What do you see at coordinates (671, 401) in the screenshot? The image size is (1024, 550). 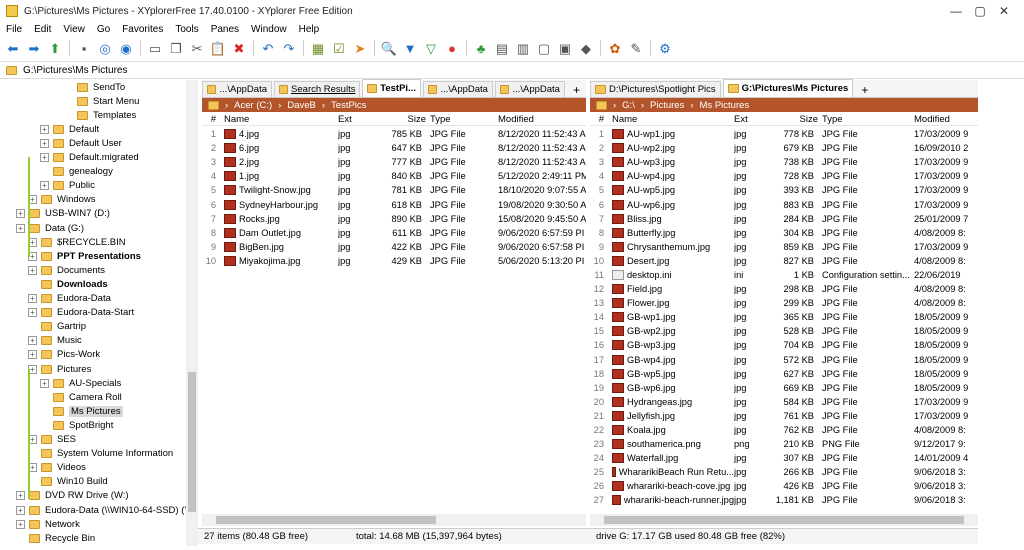 I see `file-name-cell: Hydrangeas.jpg` at bounding box center [671, 401].